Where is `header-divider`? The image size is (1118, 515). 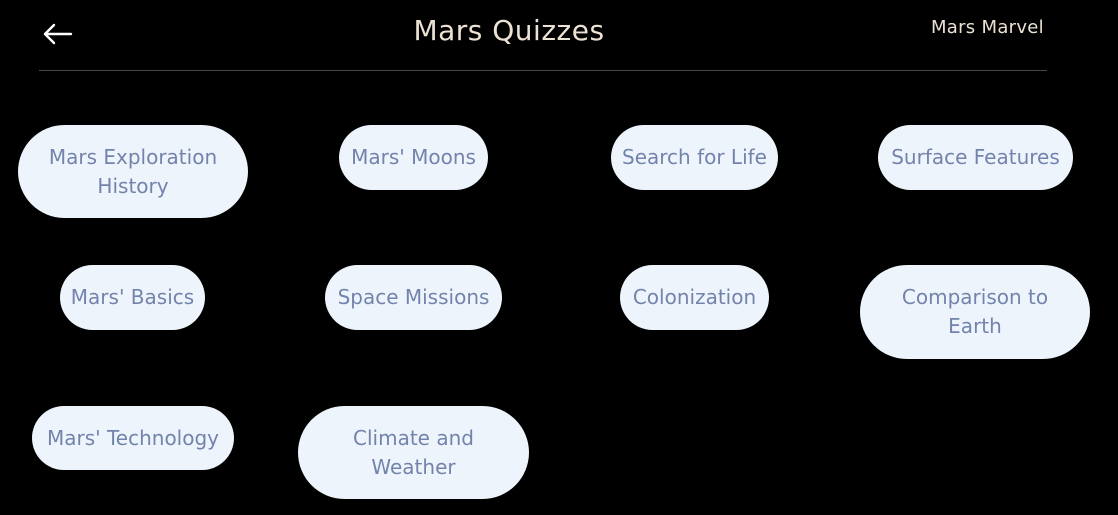 header-divider is located at coordinates (543, 70).